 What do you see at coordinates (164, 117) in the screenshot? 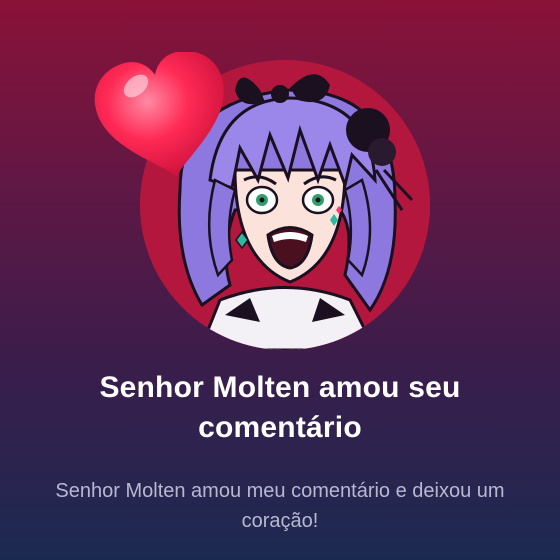
I see `heart-icon` at bounding box center [164, 117].